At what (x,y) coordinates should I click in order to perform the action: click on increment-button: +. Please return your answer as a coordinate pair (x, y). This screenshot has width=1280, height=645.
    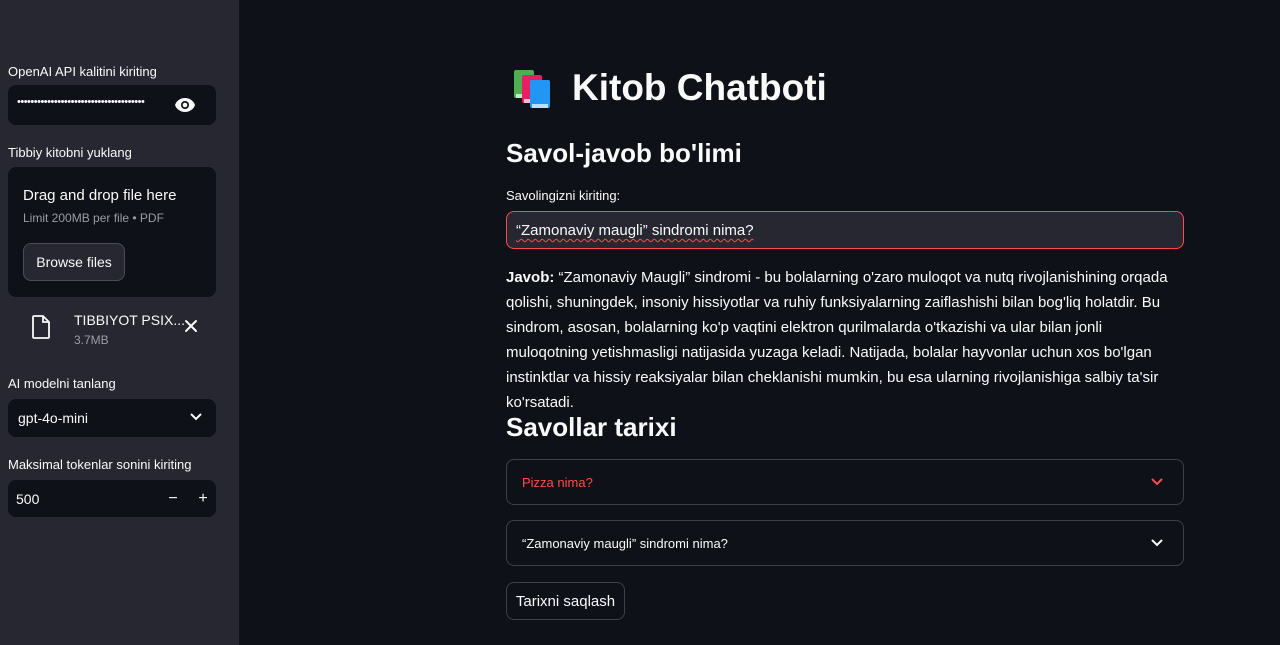
    Looking at the image, I should click on (203, 498).